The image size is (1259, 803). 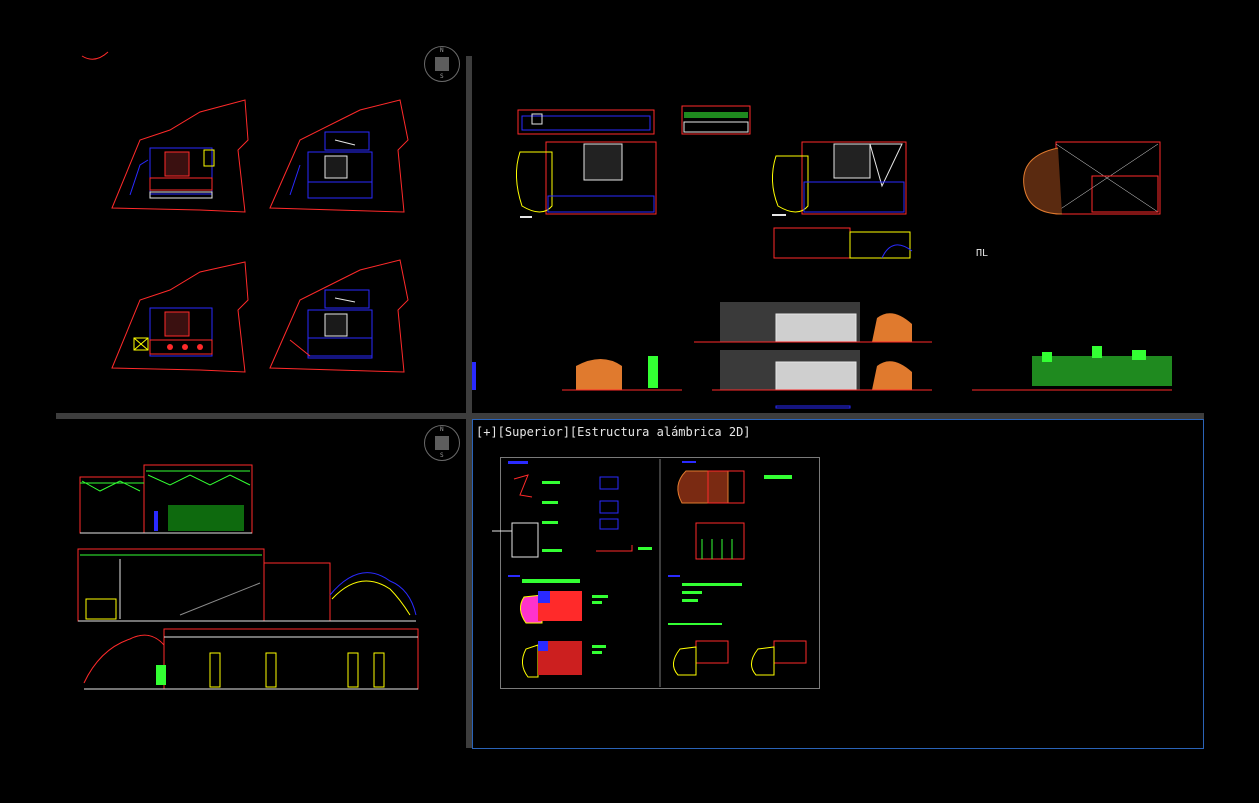 I want to click on building-sections-drawing, so click(x=248, y=577).